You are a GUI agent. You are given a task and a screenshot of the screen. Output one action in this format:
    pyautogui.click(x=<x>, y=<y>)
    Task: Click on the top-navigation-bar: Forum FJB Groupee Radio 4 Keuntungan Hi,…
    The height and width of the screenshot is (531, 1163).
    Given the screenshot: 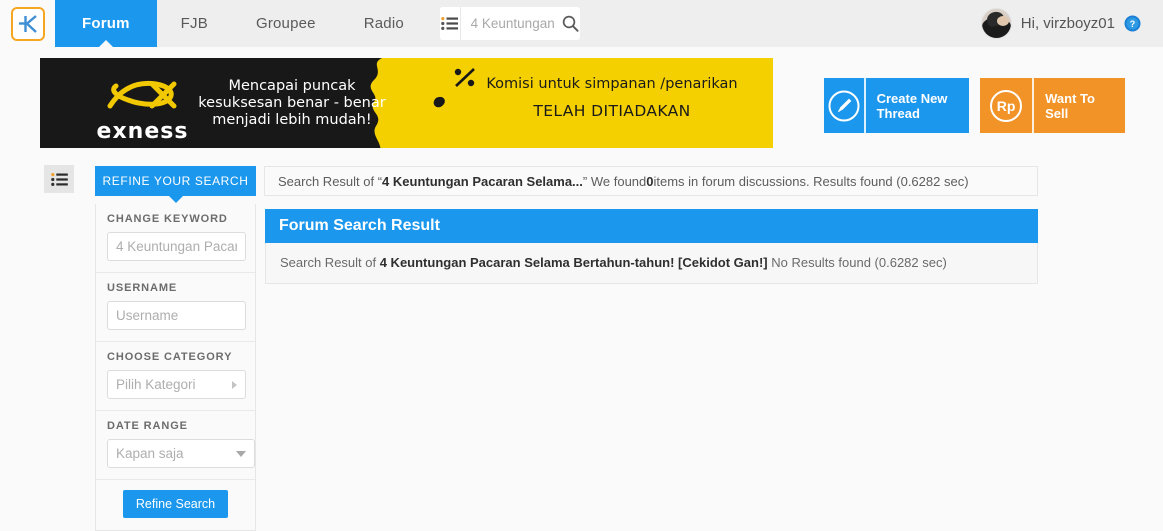 What is the action you would take?
    pyautogui.click(x=581, y=23)
    